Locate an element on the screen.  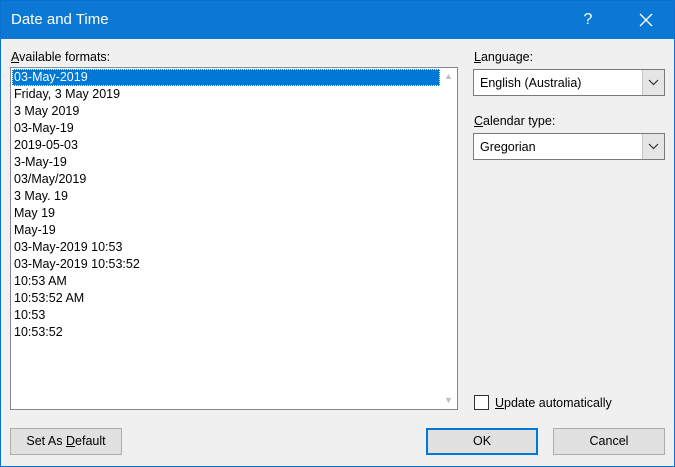
format-list-item: 03/May/2019 is located at coordinates (226, 179).